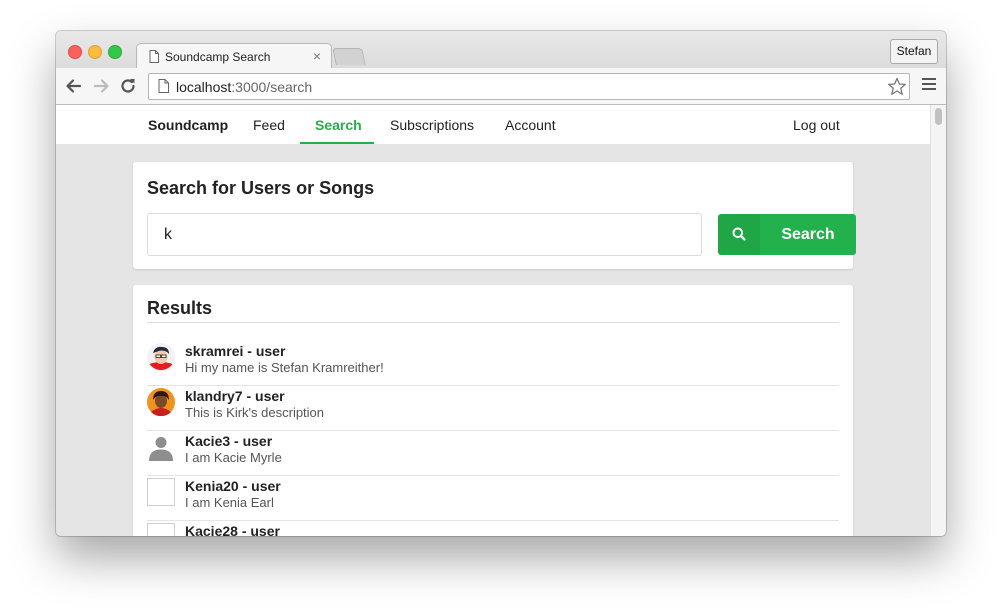 Image resolution: width=1002 pixels, height=616 pixels. I want to click on nav-search: Search, so click(338, 125).